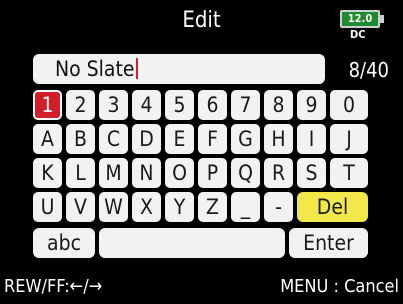 This screenshot has height=304, width=403. Describe the element at coordinates (113, 173) in the screenshot. I see `key-m: M` at that location.